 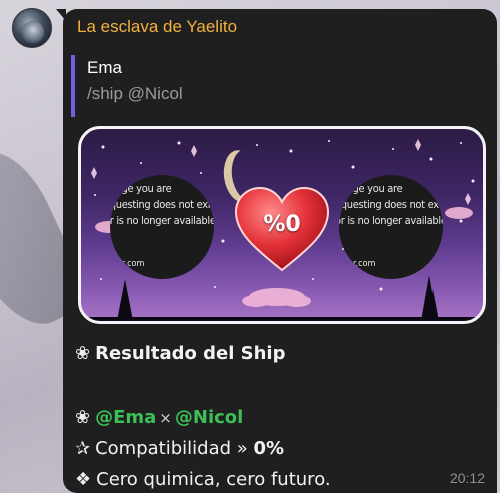 I want to click on compatibility-line: ✰ Compatibilidad » 0%, so click(x=179, y=448).